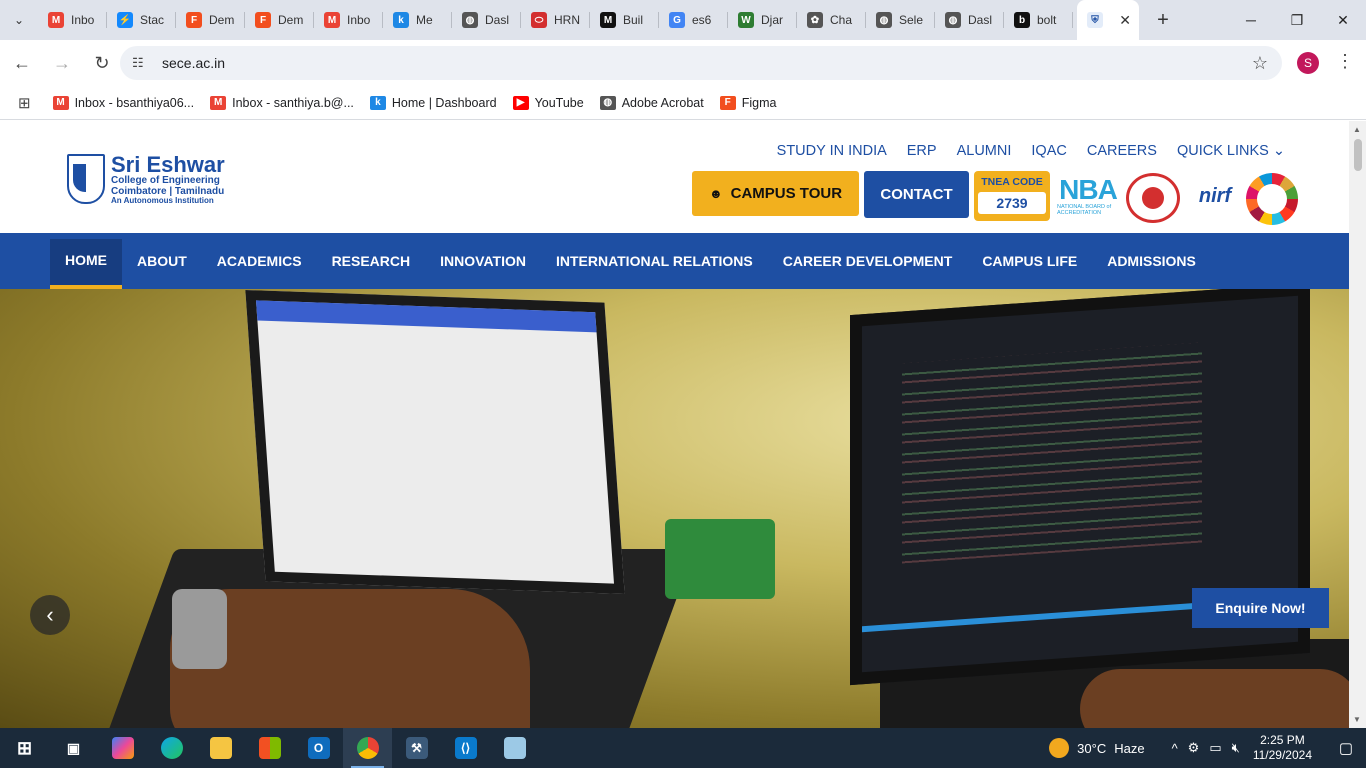 This screenshot has height=768, width=1366. What do you see at coordinates (162, 261) in the screenshot?
I see `nav-about: ABOUT` at bounding box center [162, 261].